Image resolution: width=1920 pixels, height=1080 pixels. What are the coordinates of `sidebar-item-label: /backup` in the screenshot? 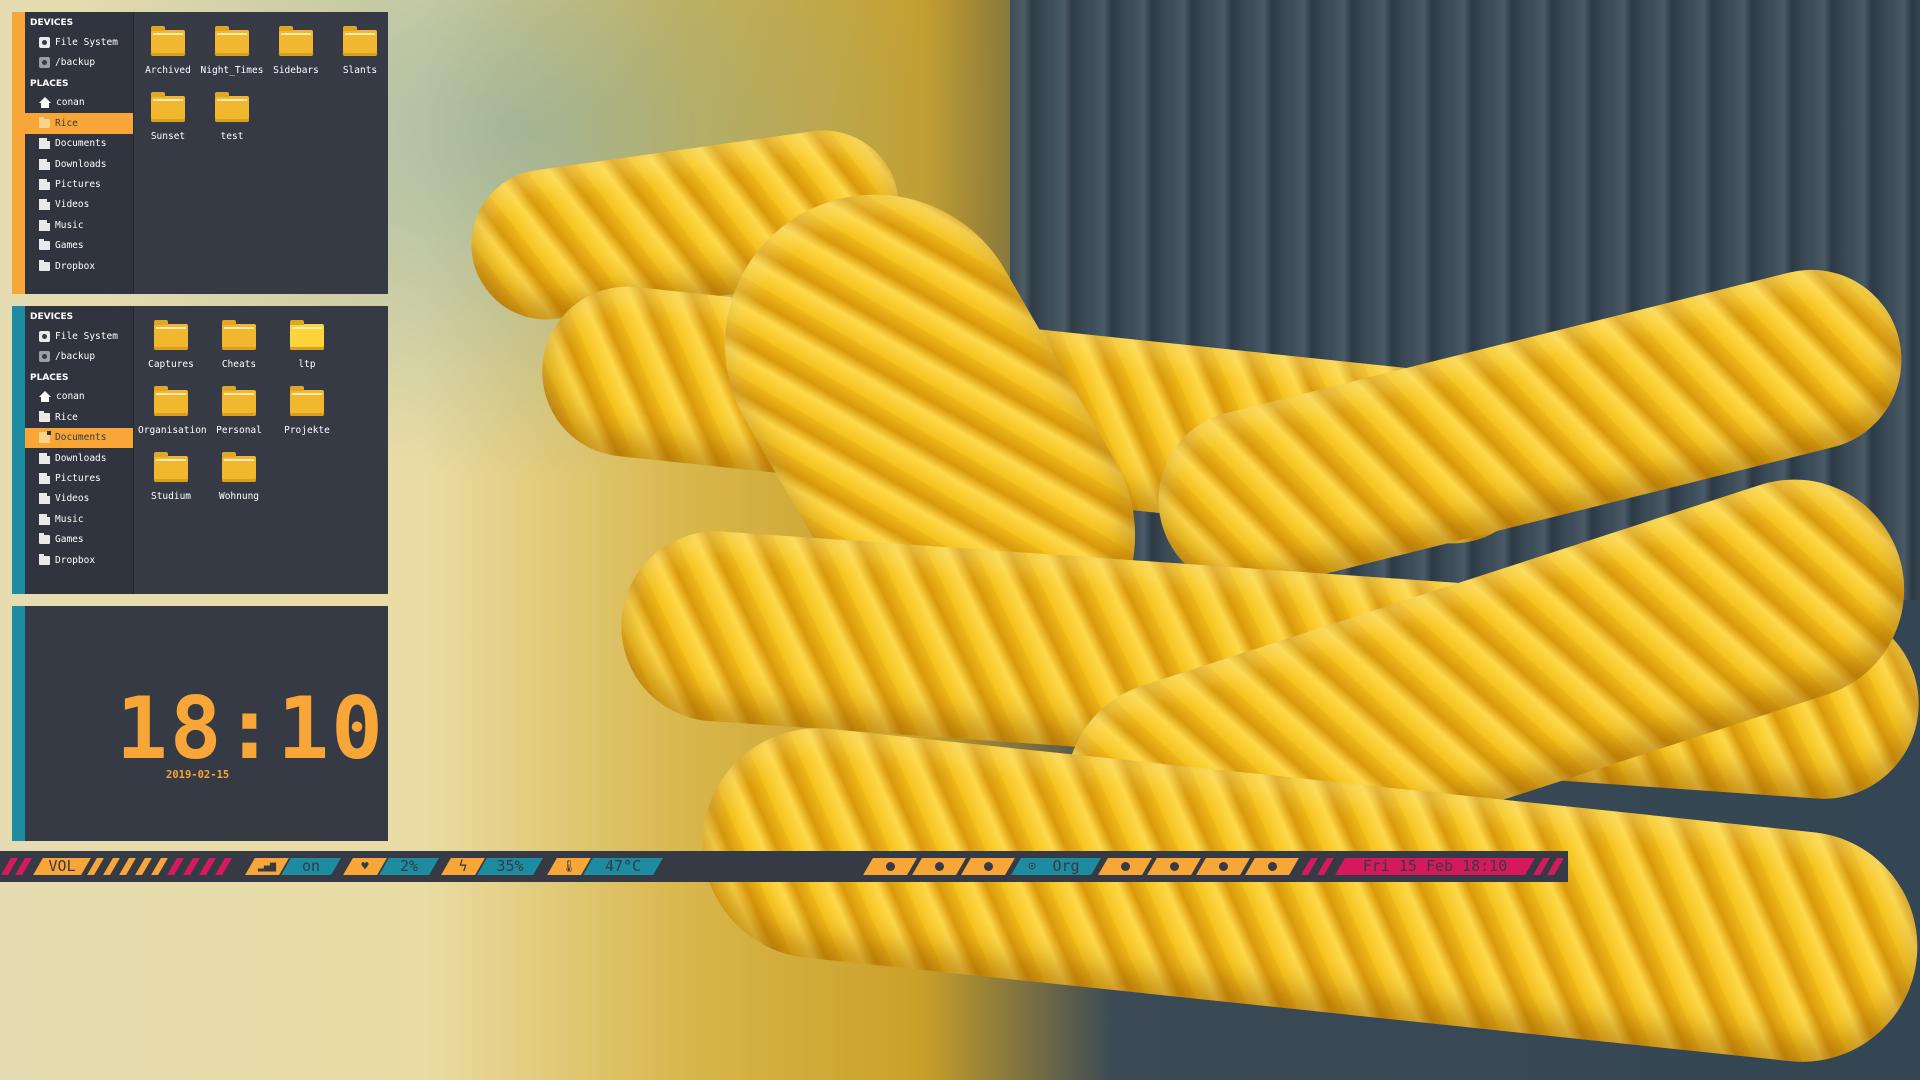 It's located at (75, 63).